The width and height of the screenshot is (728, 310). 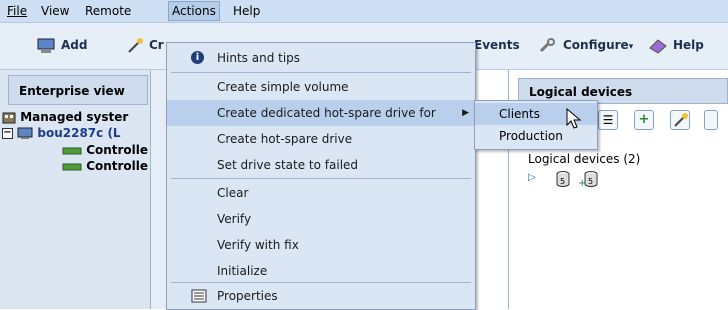 I want to click on menu-file: File, so click(x=17, y=11).